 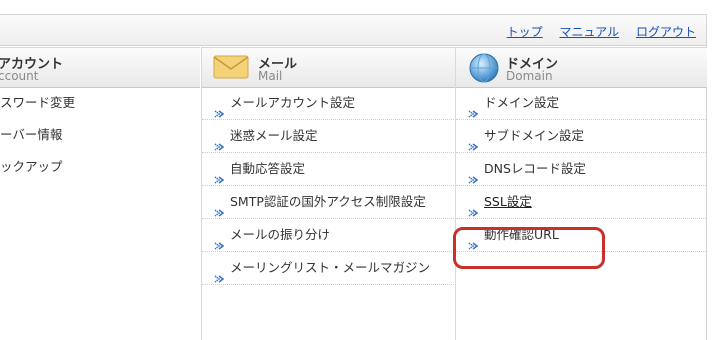 I want to click on mail-column-header: メール Mail, so click(x=328, y=67).